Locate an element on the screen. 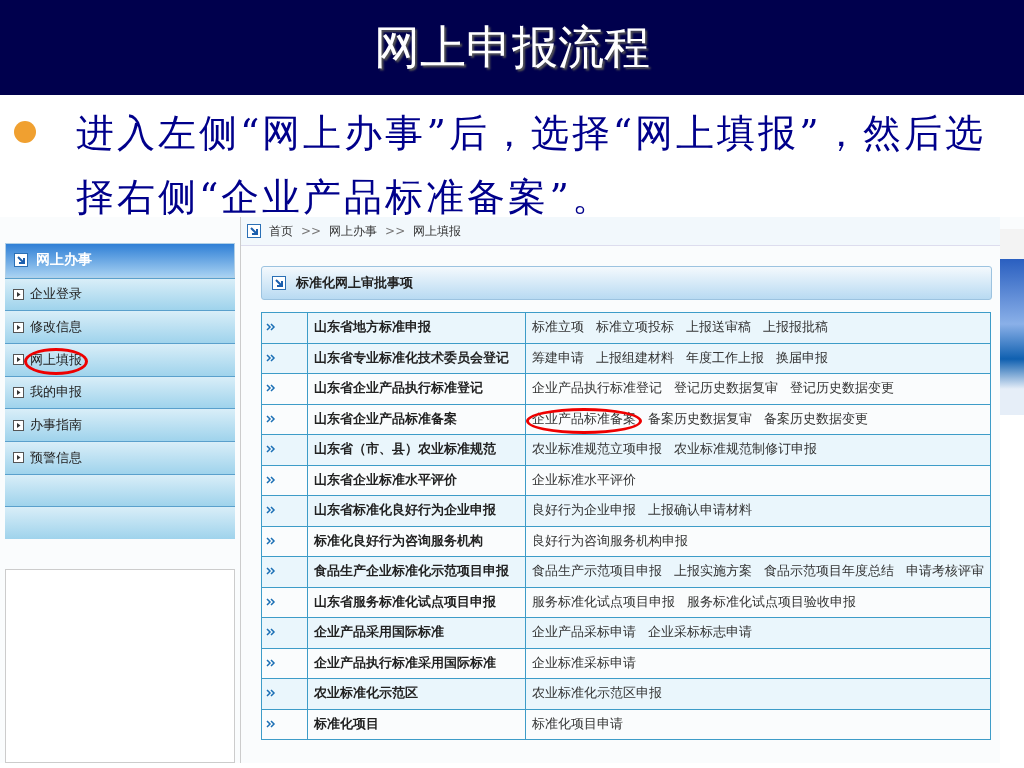 Image resolution: width=1024 pixels, height=768 pixels. sidebar-item-label: 企业登录 is located at coordinates (56, 294).